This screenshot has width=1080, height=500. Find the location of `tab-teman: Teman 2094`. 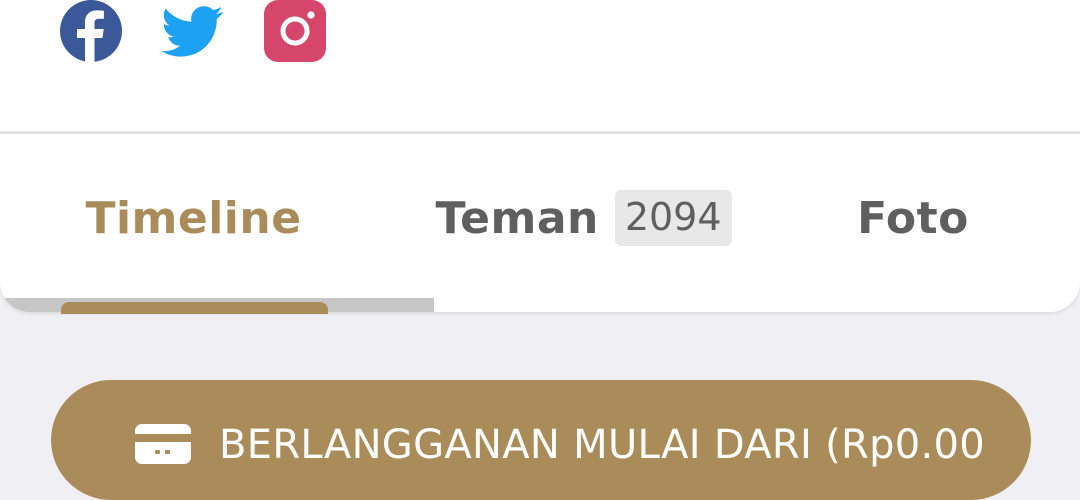

tab-teman: Teman 2094 is located at coordinates (583, 218).